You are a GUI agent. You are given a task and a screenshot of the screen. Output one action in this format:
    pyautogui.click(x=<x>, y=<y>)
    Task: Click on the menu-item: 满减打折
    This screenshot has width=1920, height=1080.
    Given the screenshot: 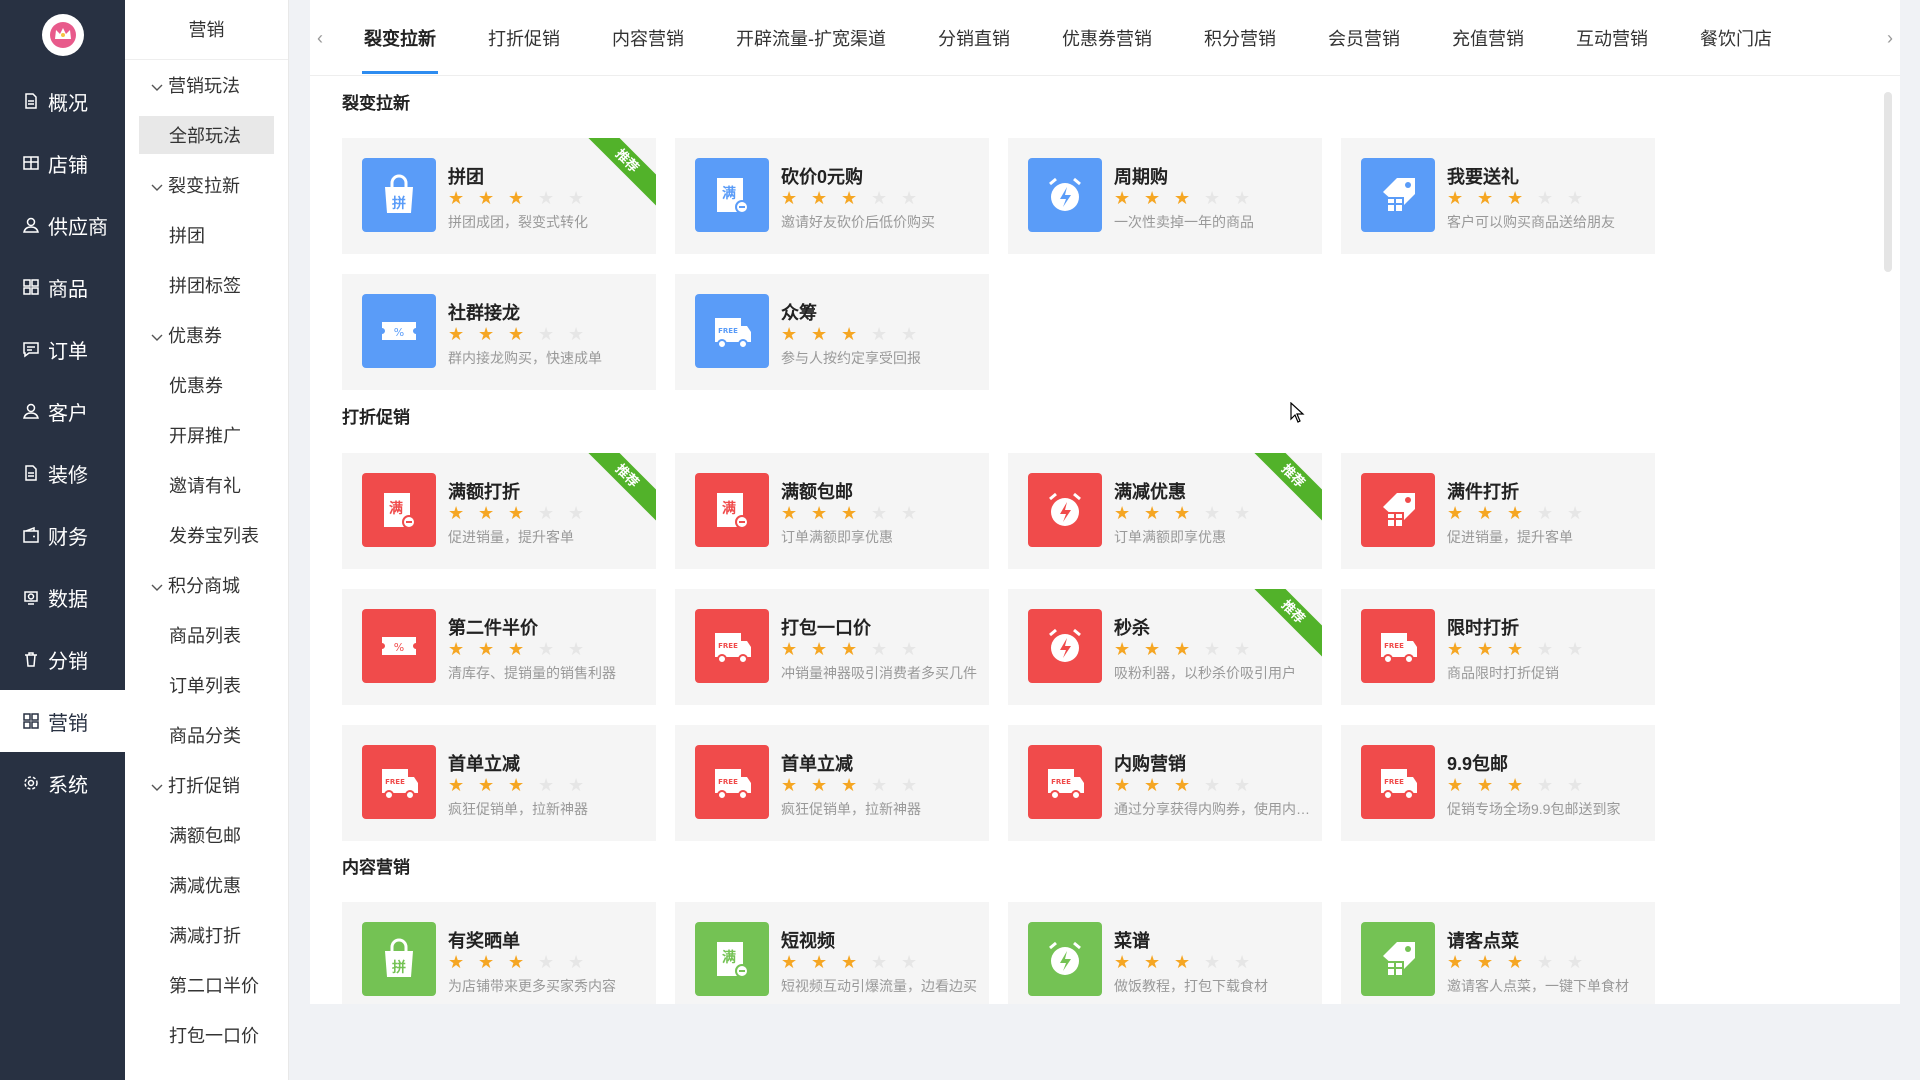 What is the action you would take?
    pyautogui.click(x=206, y=935)
    